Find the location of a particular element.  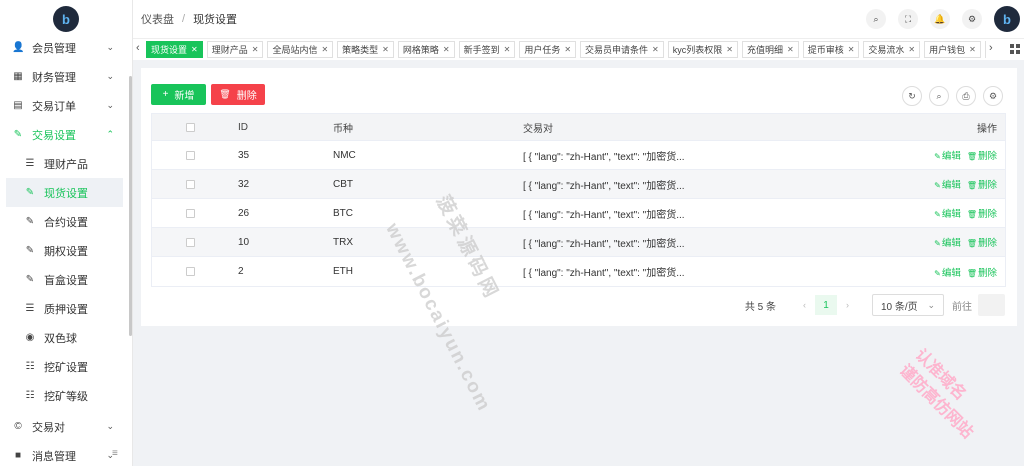

tab-item: 用户钱包 ✕ is located at coordinates (952, 49).